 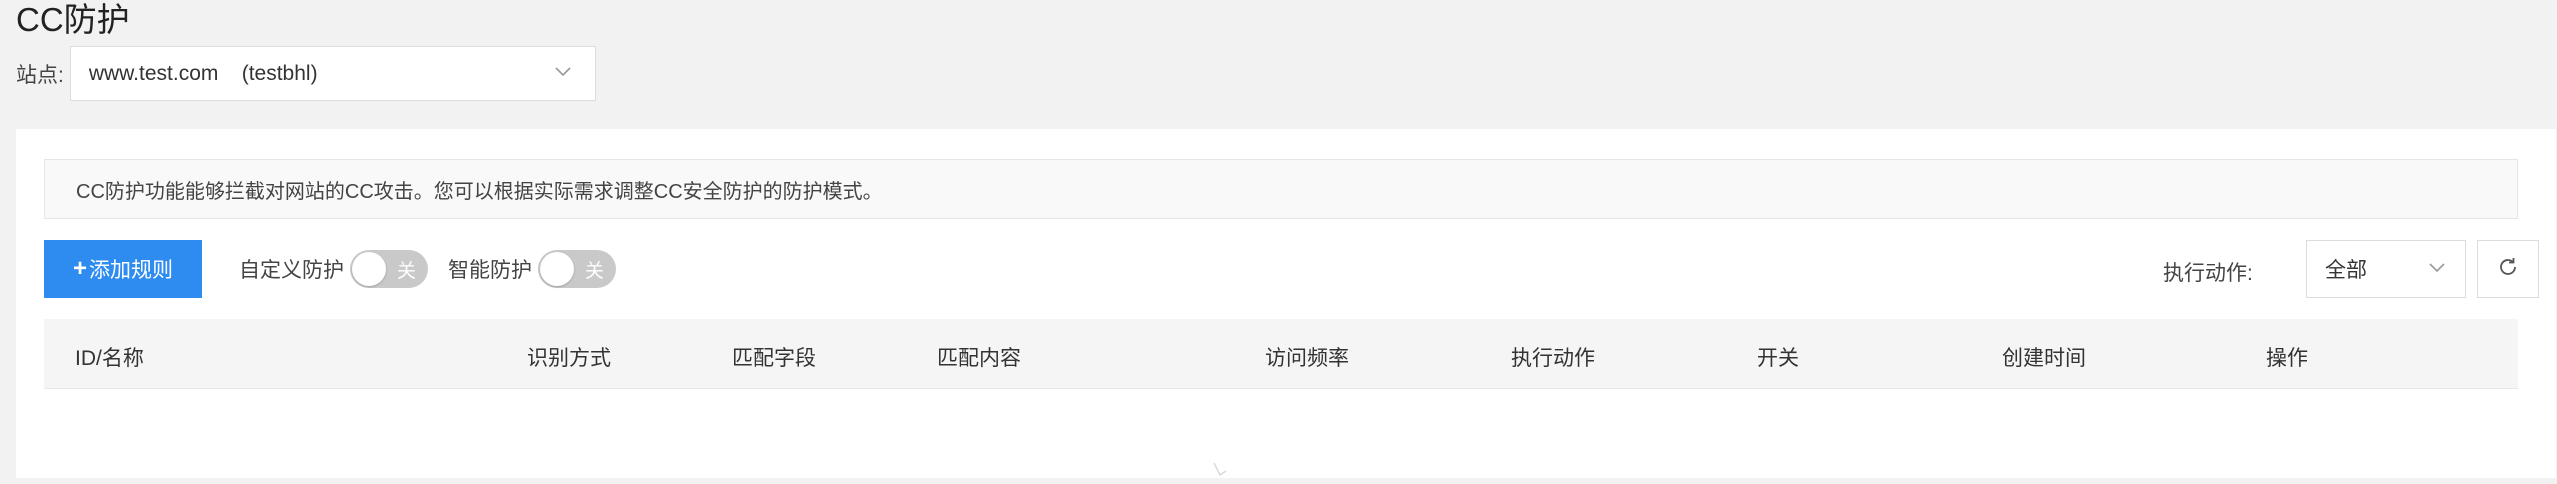 What do you see at coordinates (2208, 273) in the screenshot?
I see `action-filter-label: 执行动作:` at bounding box center [2208, 273].